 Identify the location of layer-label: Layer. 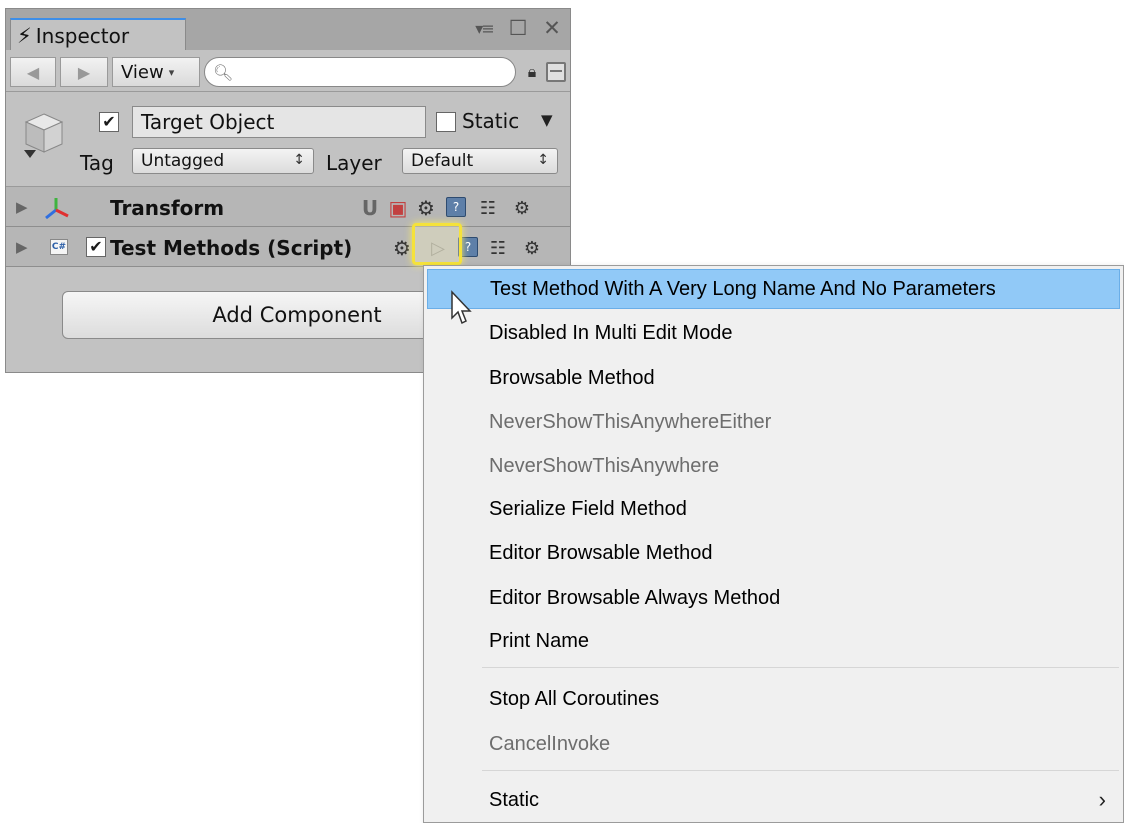
(354, 163).